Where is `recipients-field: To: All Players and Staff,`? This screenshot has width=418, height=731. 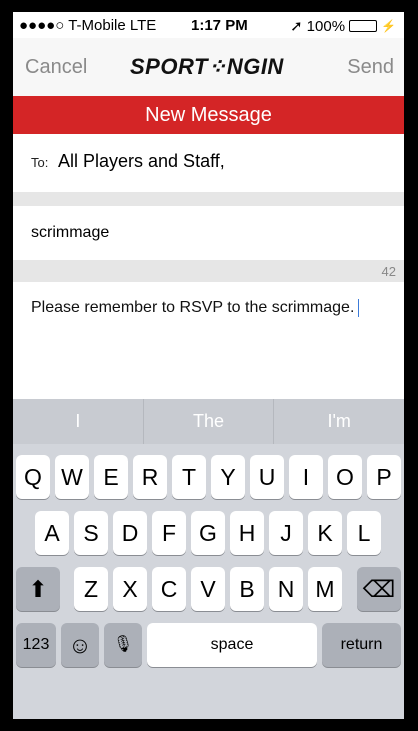 recipients-field: To: All Players and Staff, is located at coordinates (208, 163).